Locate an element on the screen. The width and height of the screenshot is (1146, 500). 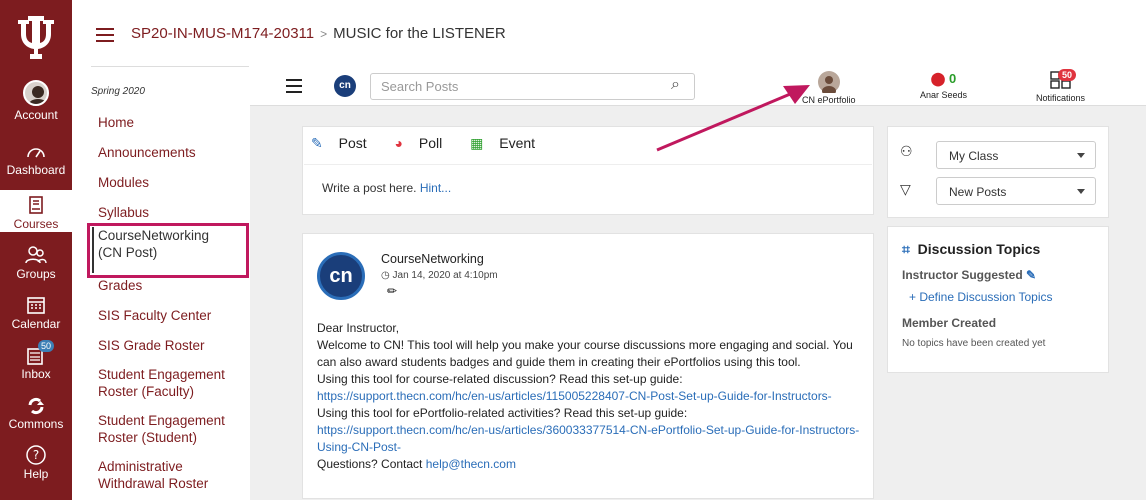
tab-event: ▦ Event is located at coordinates (508, 143).